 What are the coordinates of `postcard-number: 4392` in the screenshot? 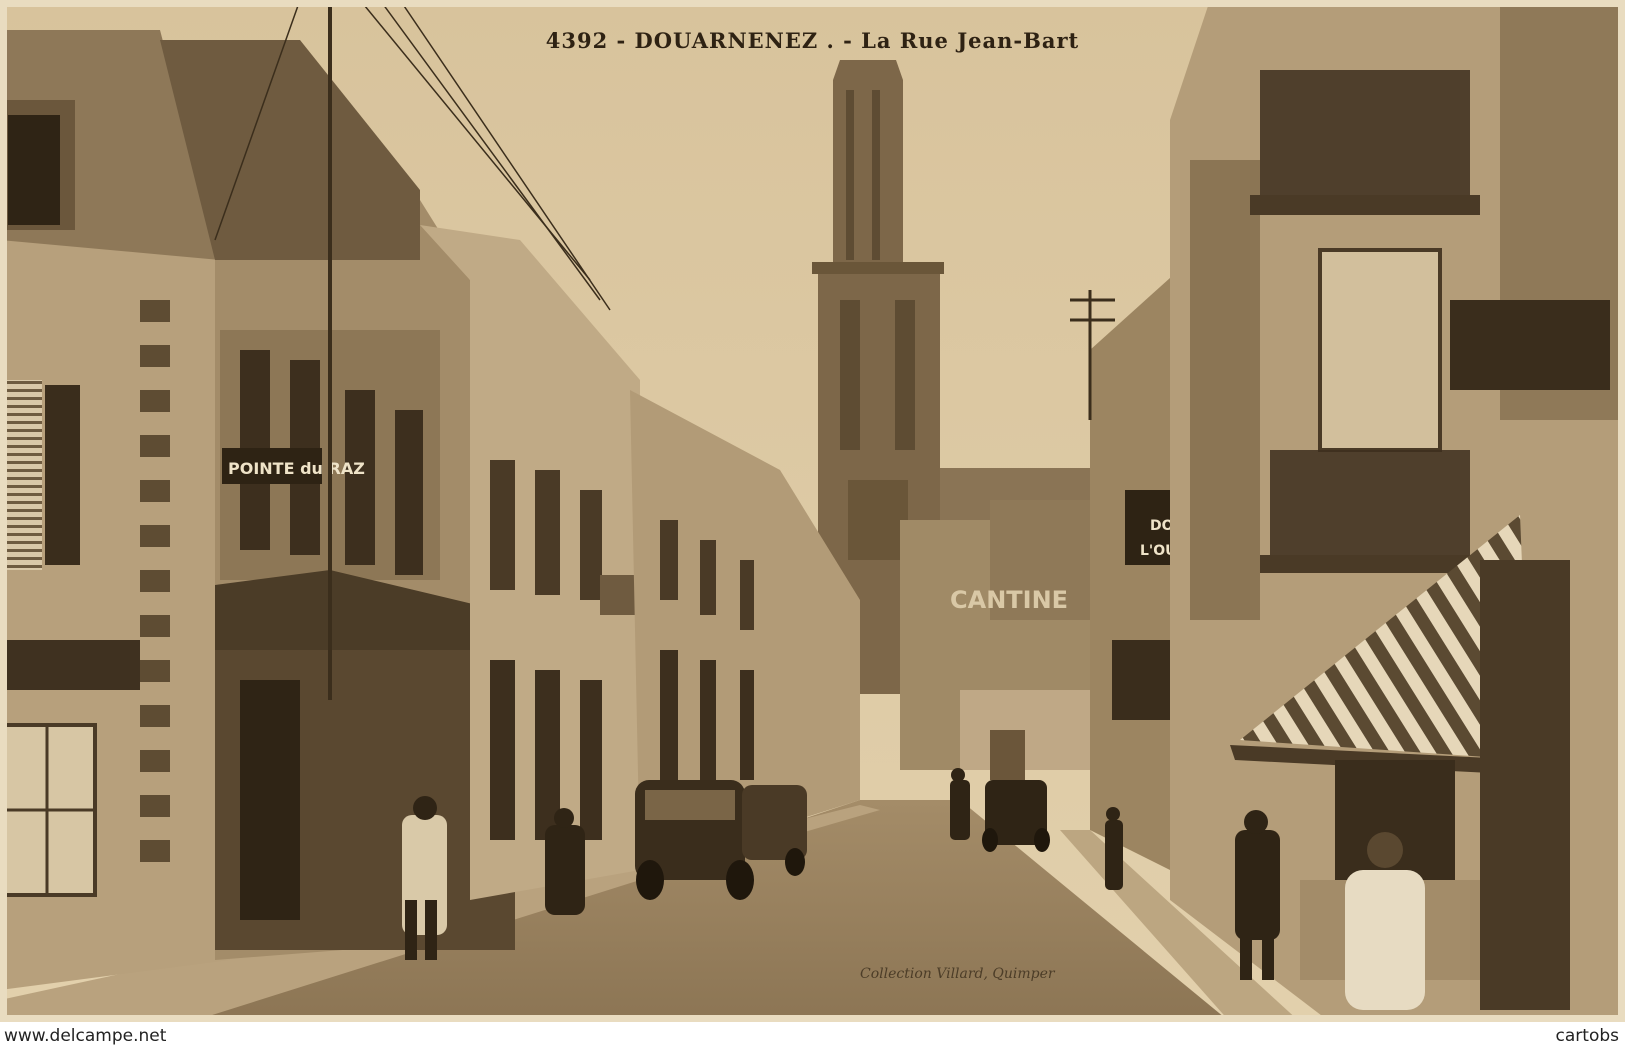 It's located at (577, 40).